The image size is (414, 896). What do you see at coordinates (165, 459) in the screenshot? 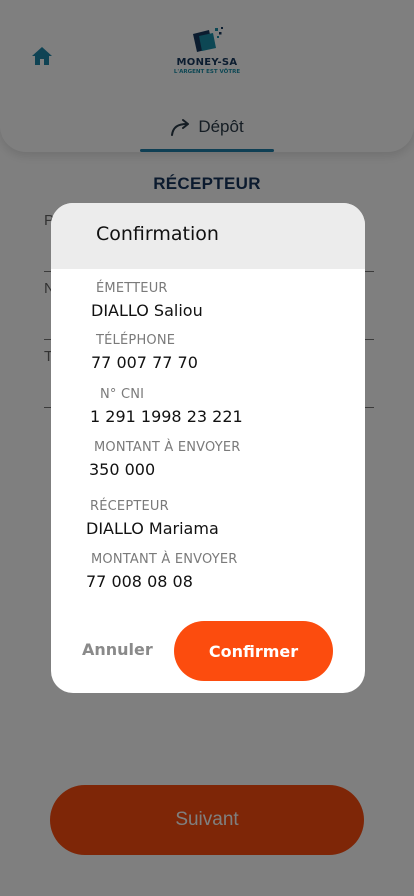
I see `amount-info: MONTANT À ENVOYER 350 000` at bounding box center [165, 459].